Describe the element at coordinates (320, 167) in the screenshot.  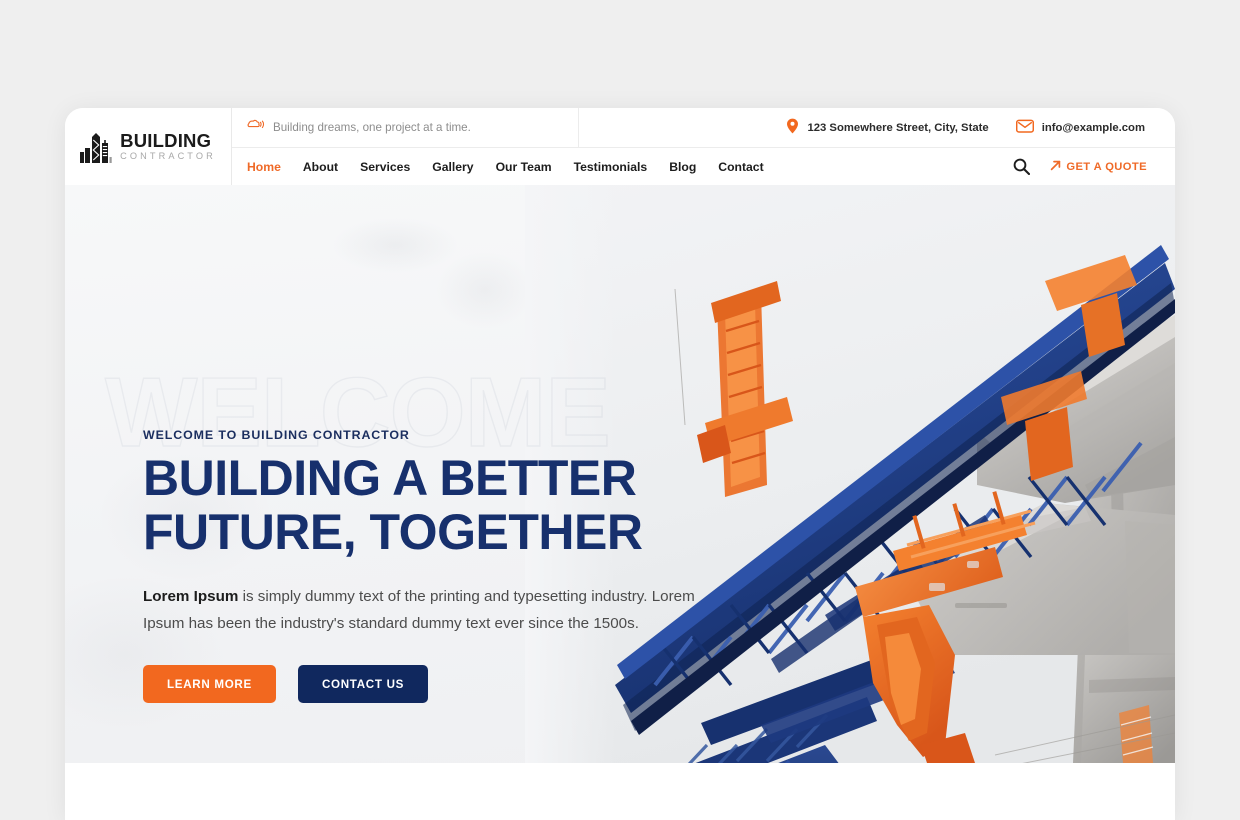
I see `nav-item-about: About` at that location.